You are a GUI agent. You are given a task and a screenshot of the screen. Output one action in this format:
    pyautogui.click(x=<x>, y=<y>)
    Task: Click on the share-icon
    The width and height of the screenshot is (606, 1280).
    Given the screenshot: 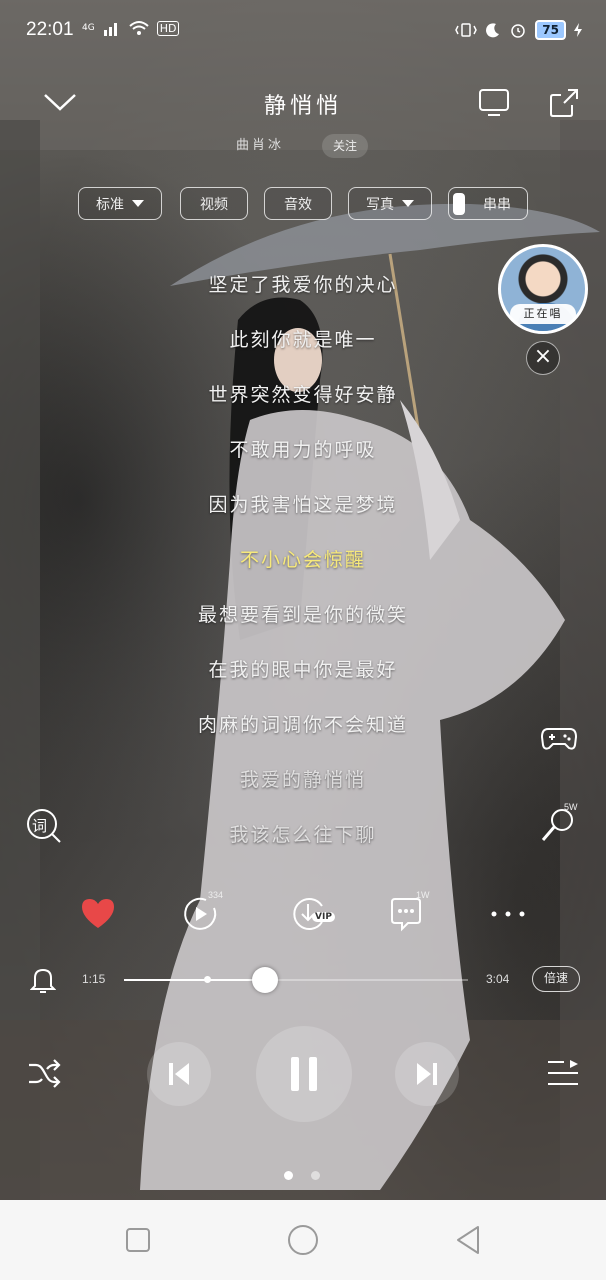 What is the action you would take?
    pyautogui.click(x=564, y=103)
    